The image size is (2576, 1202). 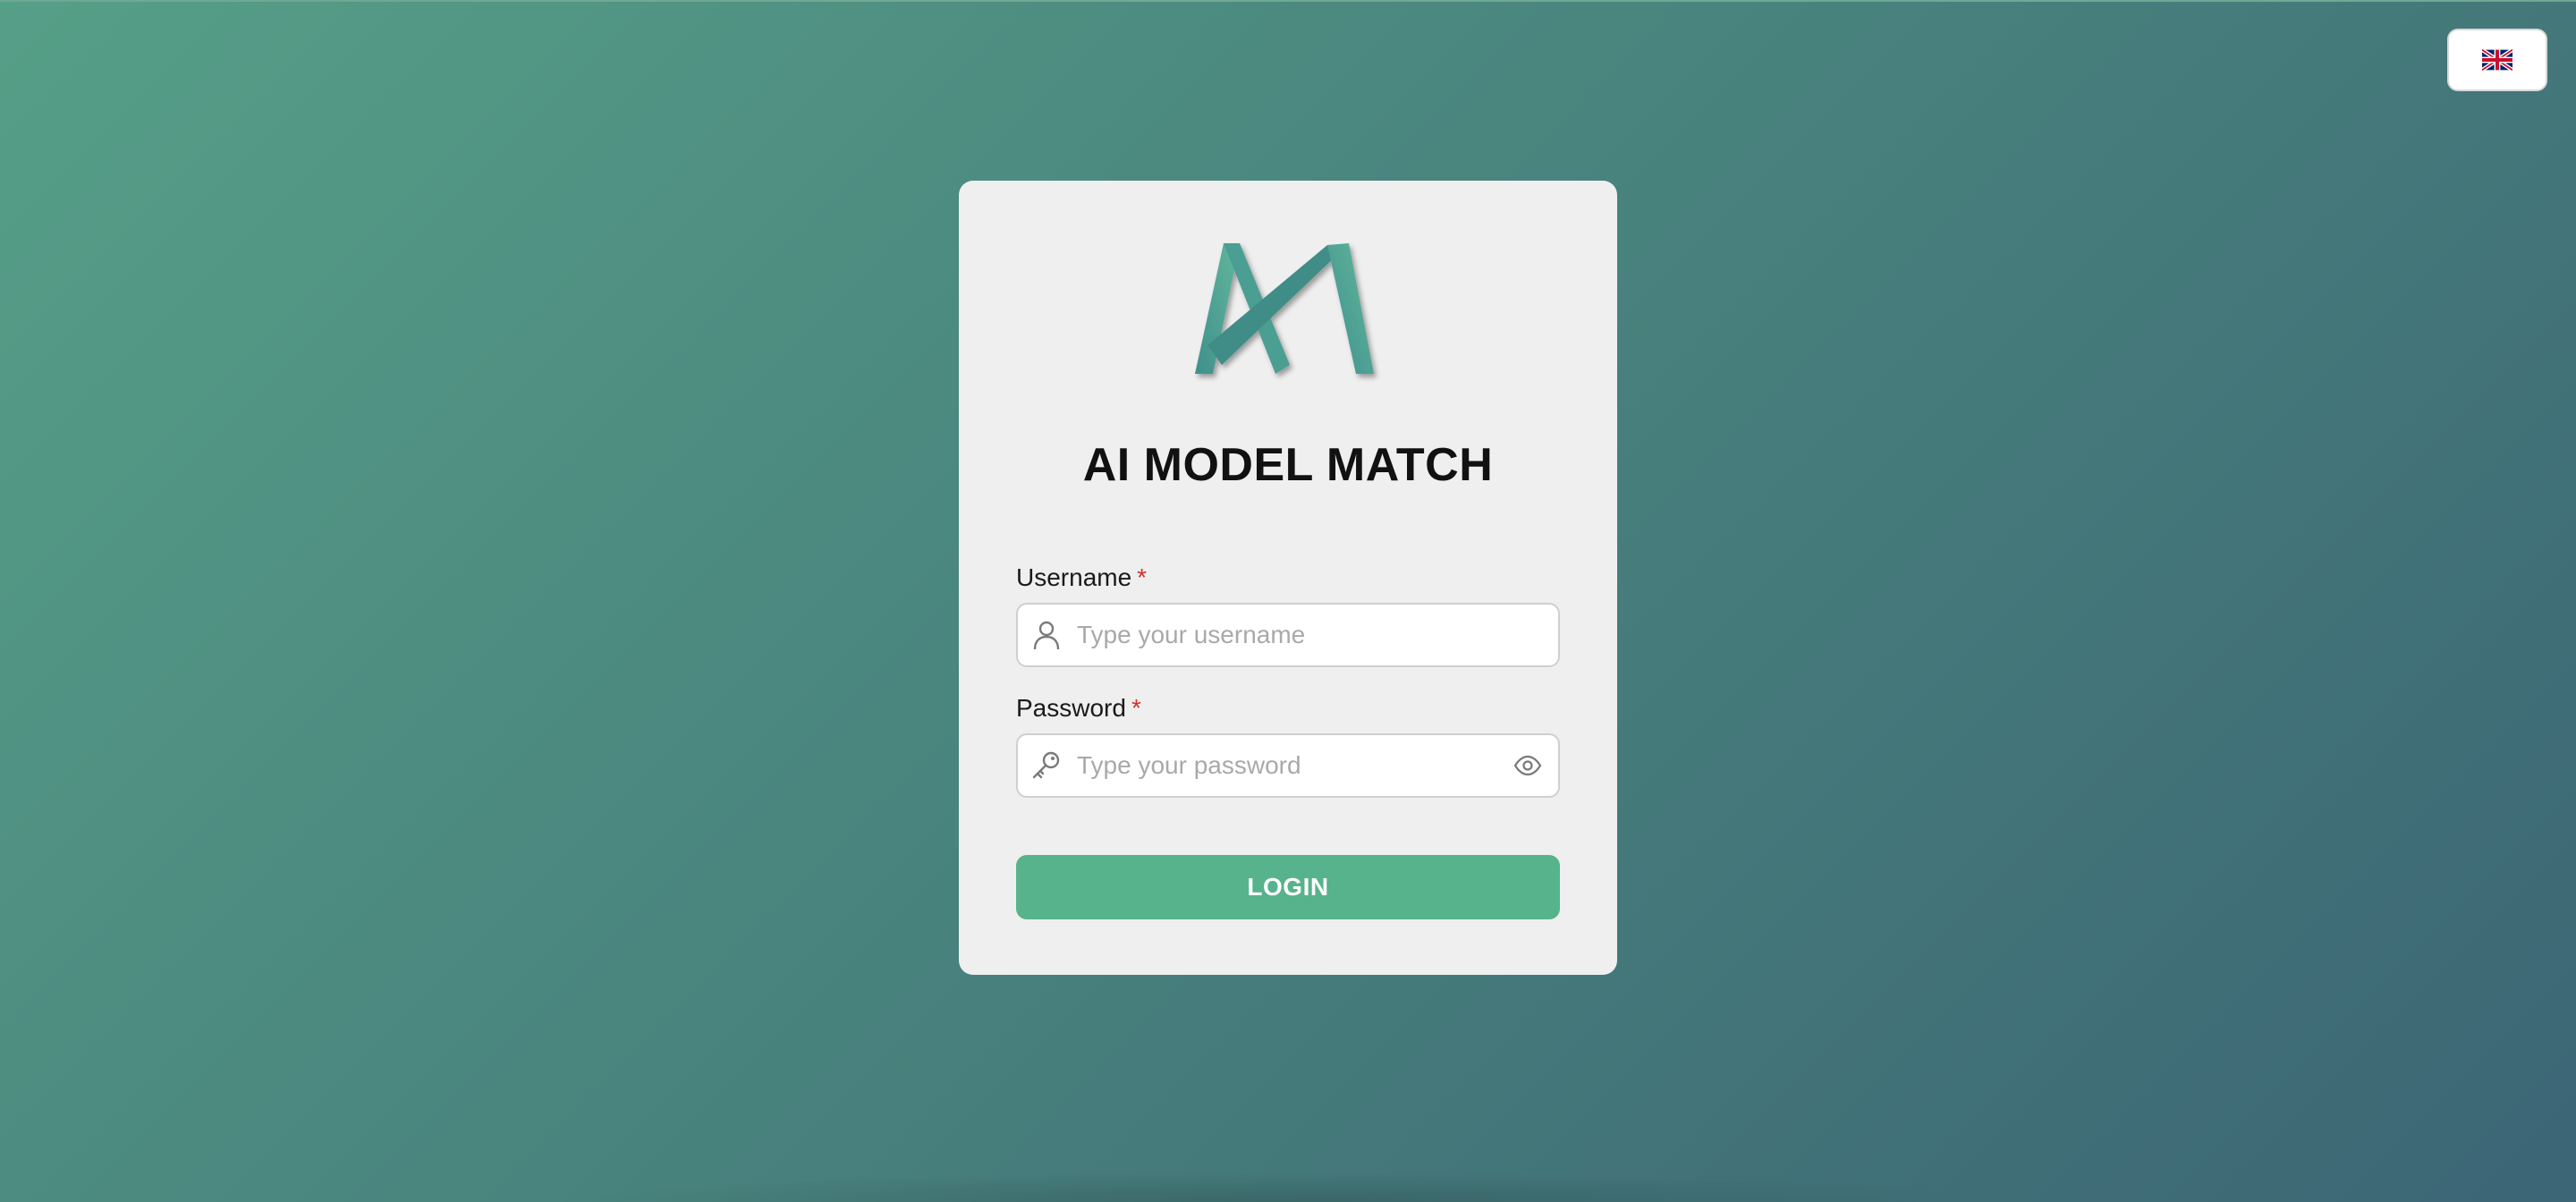 What do you see at coordinates (1046, 765) in the screenshot?
I see `key-icon` at bounding box center [1046, 765].